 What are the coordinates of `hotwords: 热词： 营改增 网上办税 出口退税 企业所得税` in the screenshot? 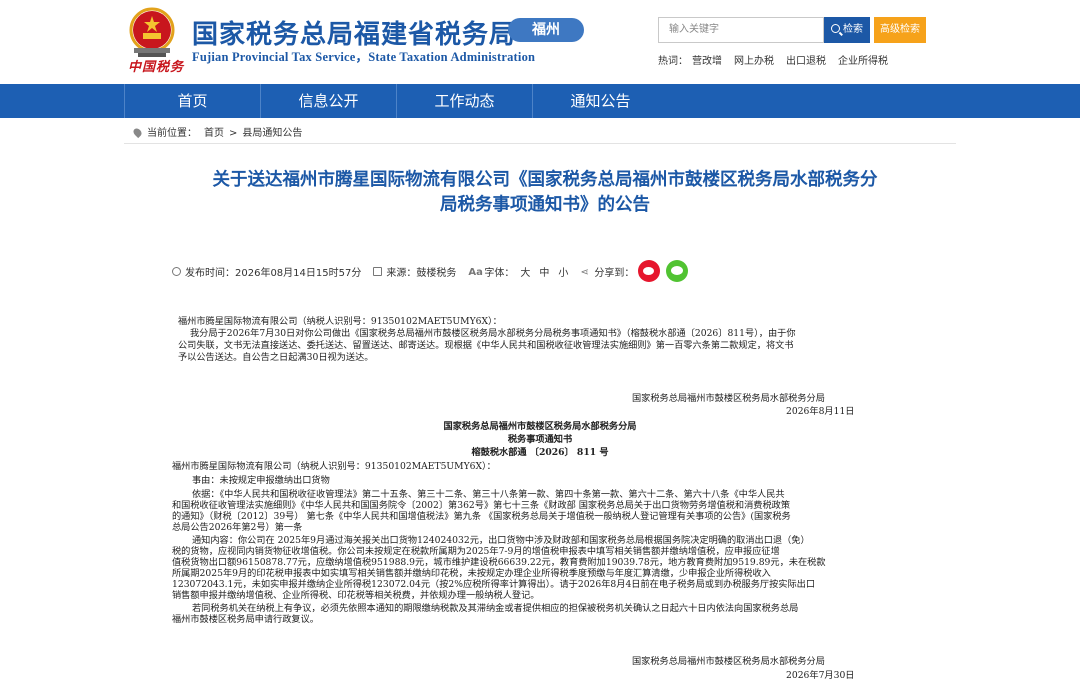 It's located at (779, 59).